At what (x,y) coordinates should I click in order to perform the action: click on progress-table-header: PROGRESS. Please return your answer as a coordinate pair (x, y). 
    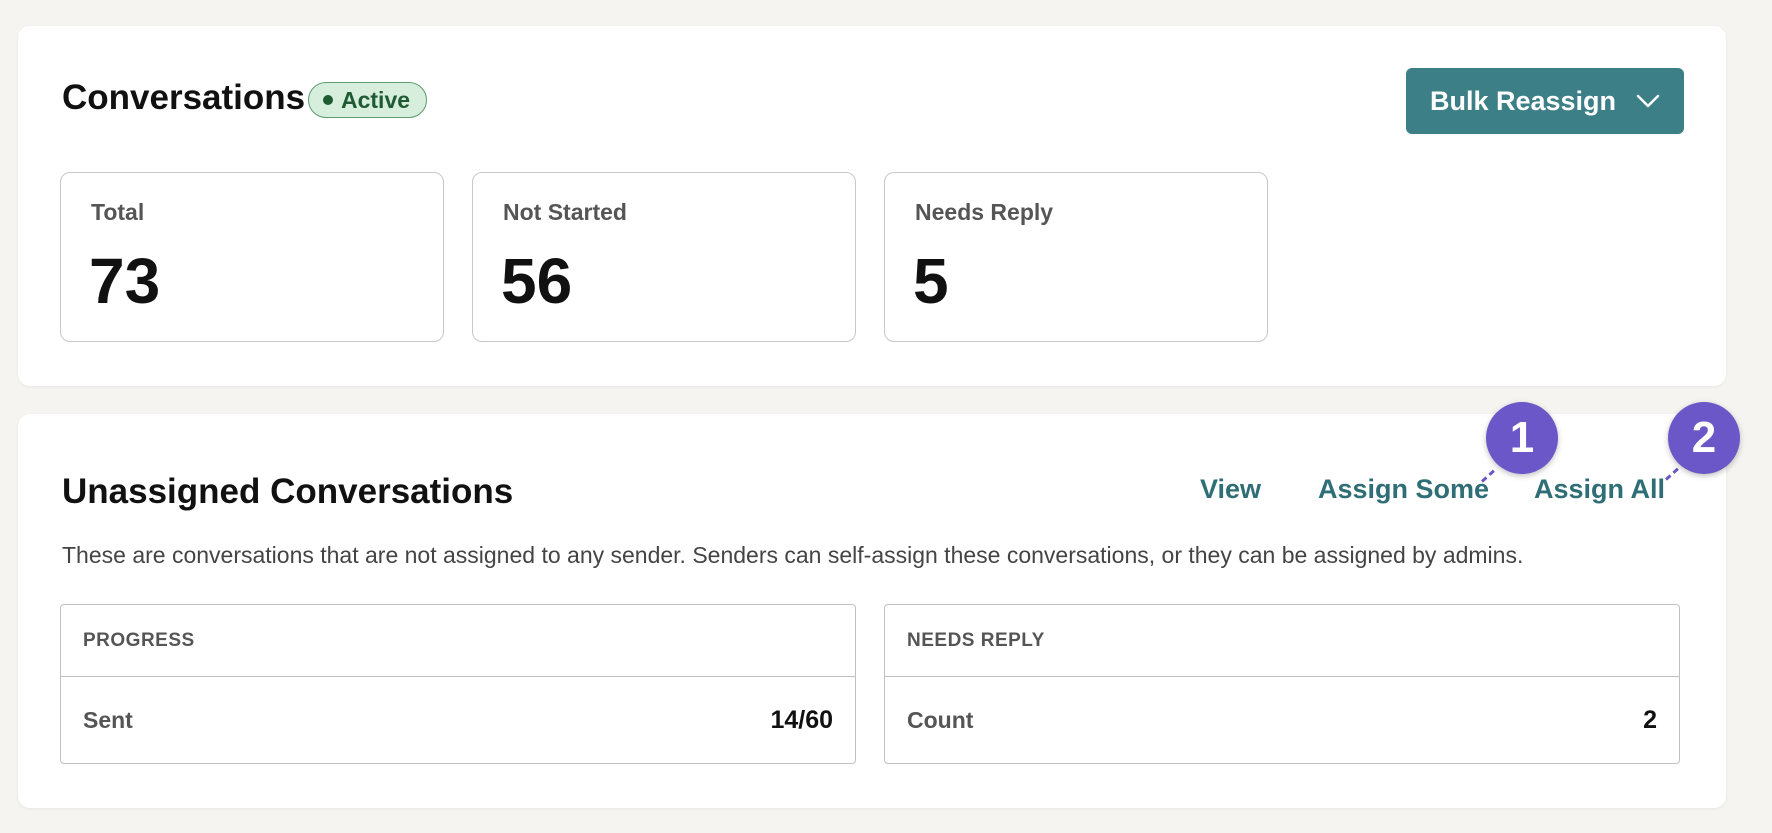
    Looking at the image, I should click on (458, 641).